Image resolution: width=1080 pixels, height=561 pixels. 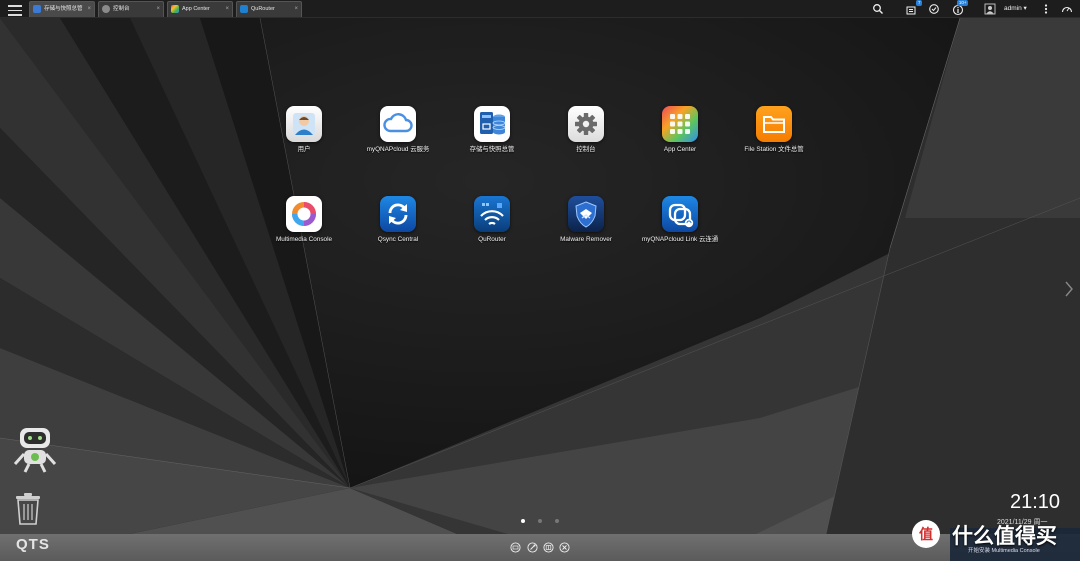 I want to click on app-label: 存储与快照总管, so click(x=492, y=149).